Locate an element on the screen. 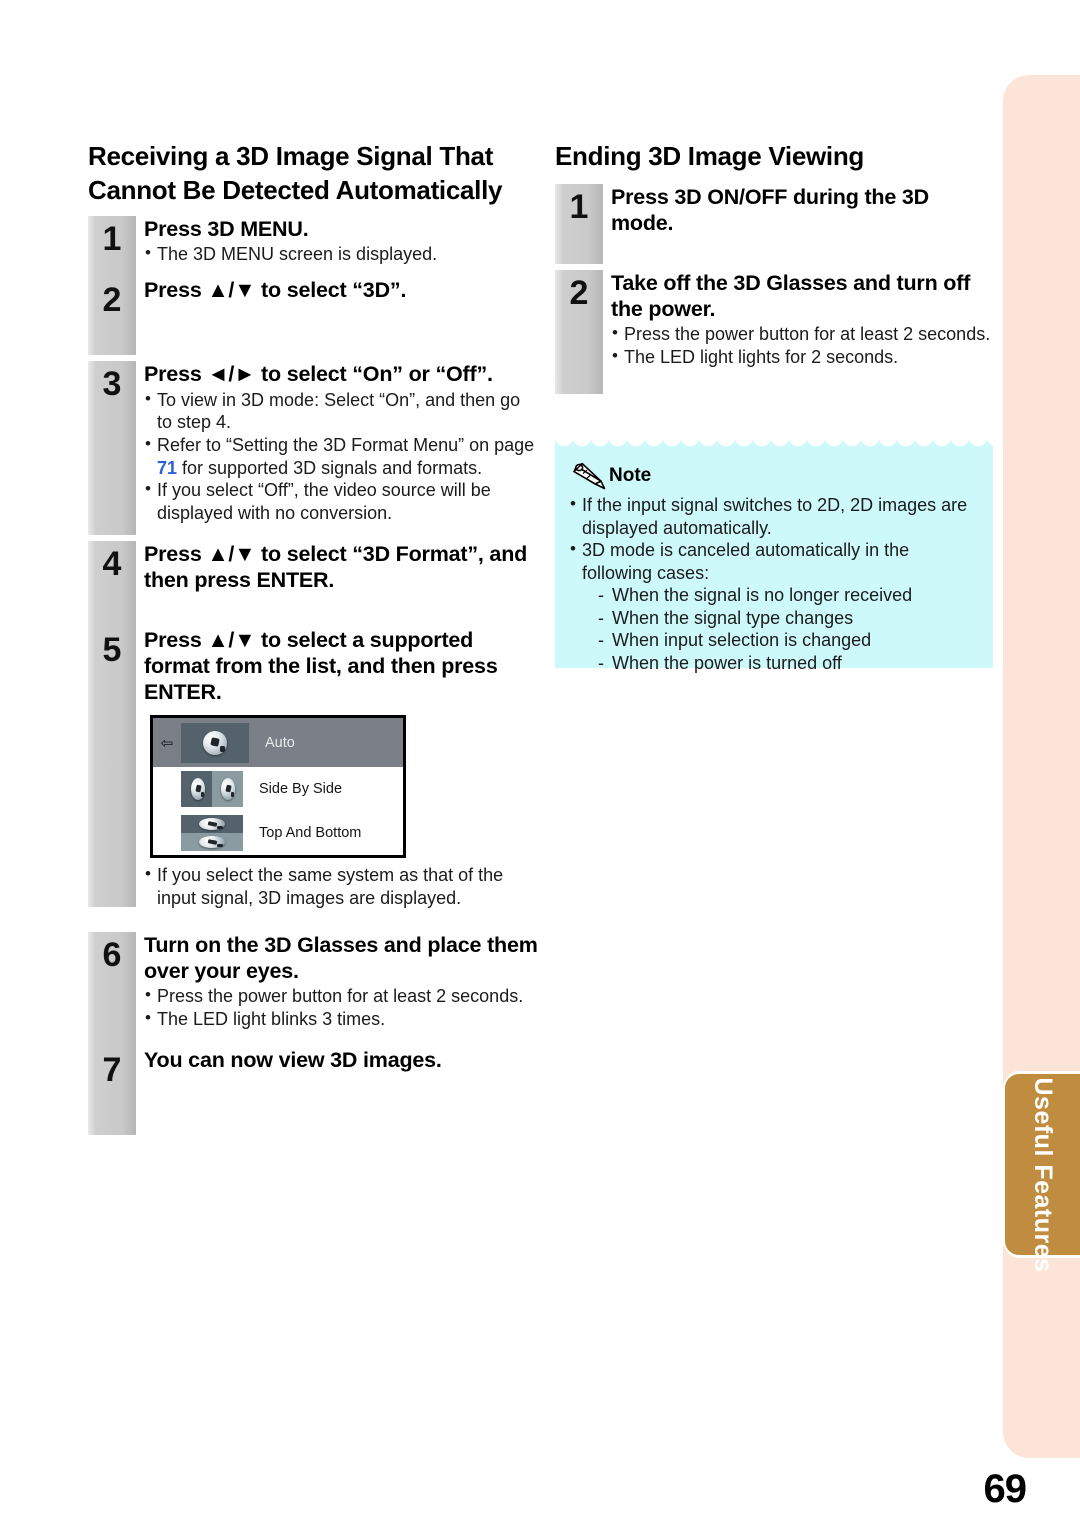 The width and height of the screenshot is (1080, 1532). step-2-badge: 2 is located at coordinates (114, 316).